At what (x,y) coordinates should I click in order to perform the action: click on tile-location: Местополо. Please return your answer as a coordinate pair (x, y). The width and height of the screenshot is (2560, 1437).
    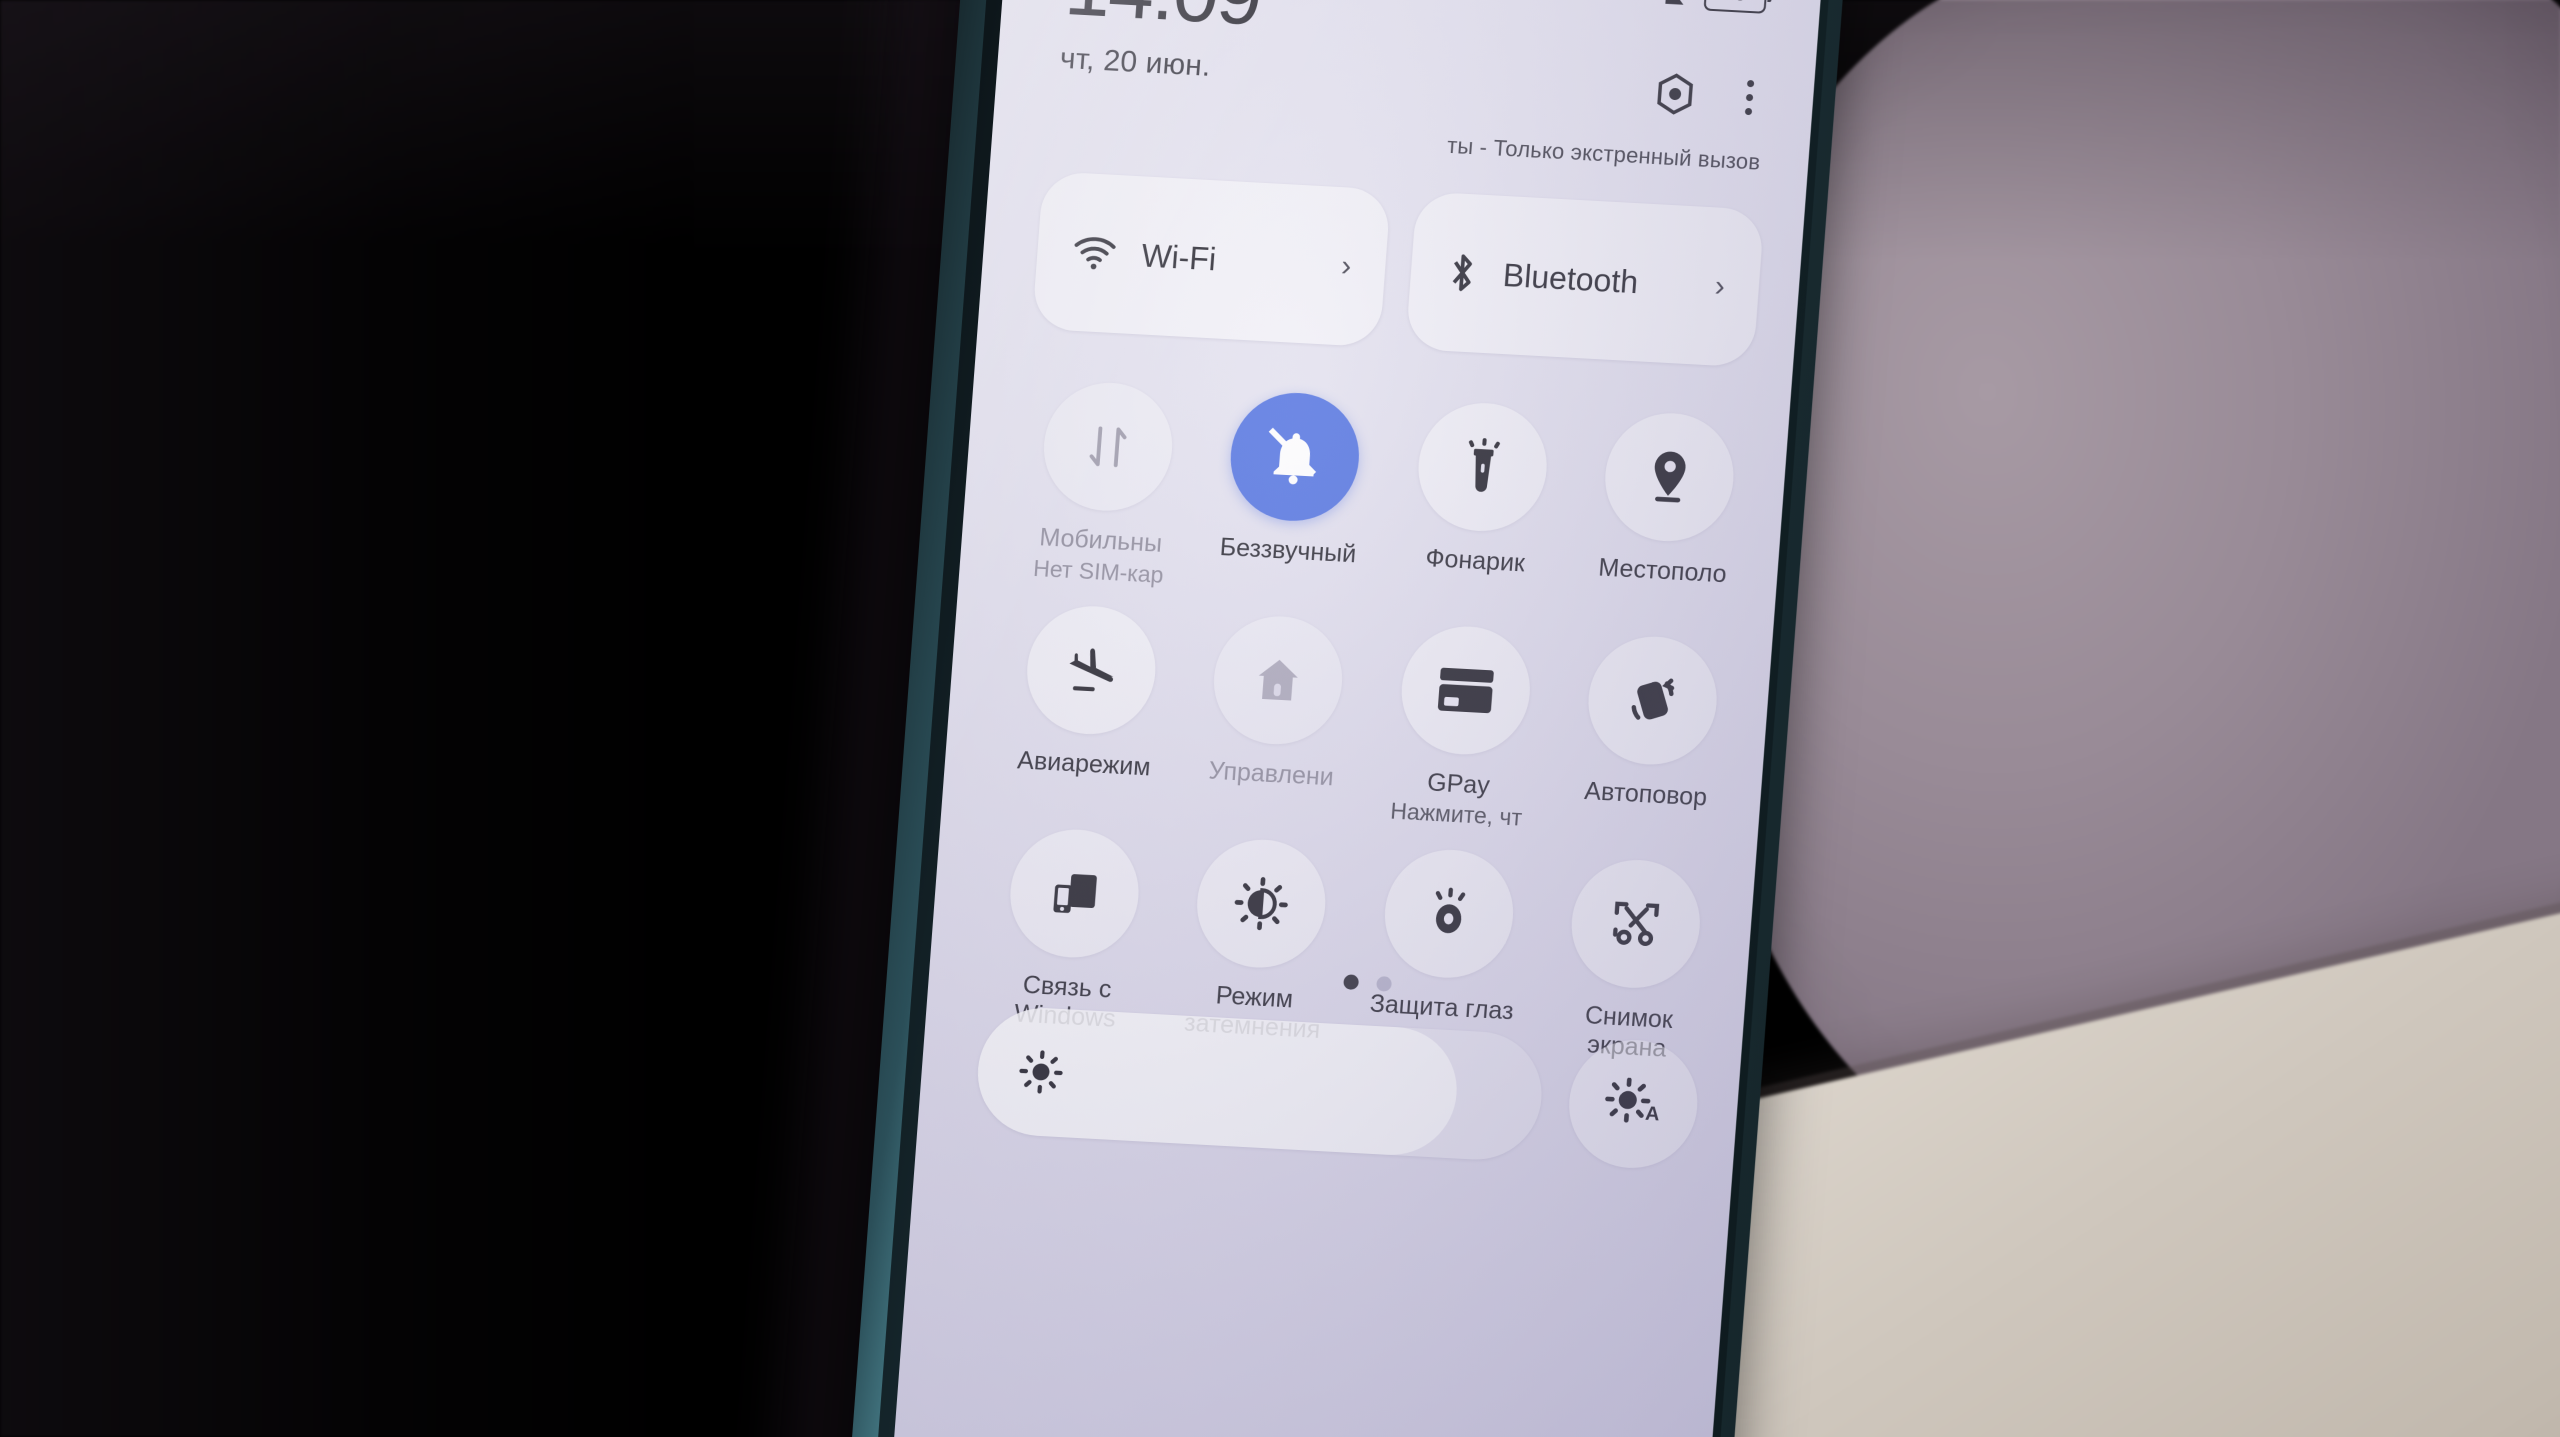
    Looking at the image, I should click on (1667, 514).